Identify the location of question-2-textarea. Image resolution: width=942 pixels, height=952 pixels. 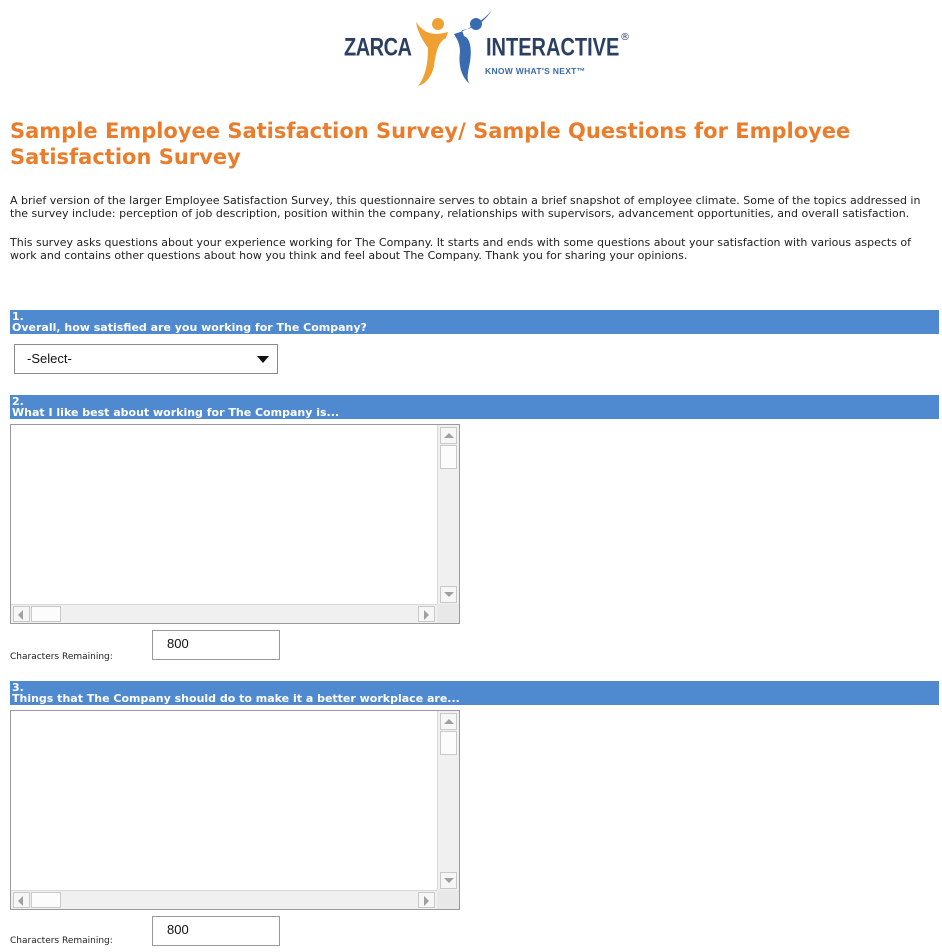
(235, 524).